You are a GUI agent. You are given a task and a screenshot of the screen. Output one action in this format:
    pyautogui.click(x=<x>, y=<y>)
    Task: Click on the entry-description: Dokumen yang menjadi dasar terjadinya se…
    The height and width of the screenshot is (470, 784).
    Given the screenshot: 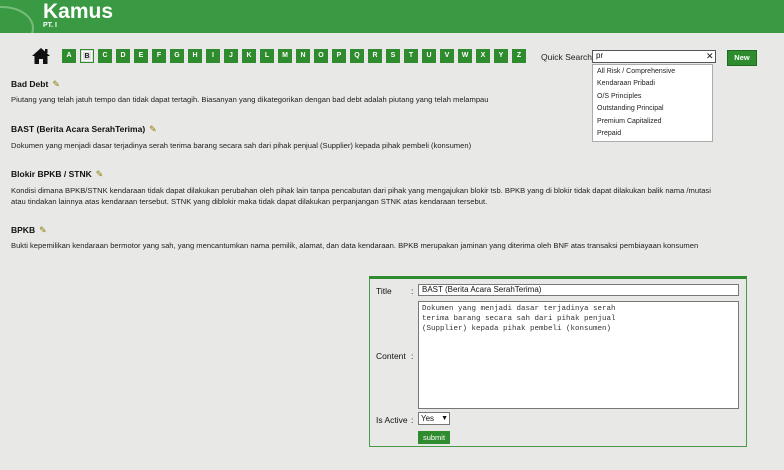 What is the action you would take?
    pyautogui.click(x=241, y=145)
    